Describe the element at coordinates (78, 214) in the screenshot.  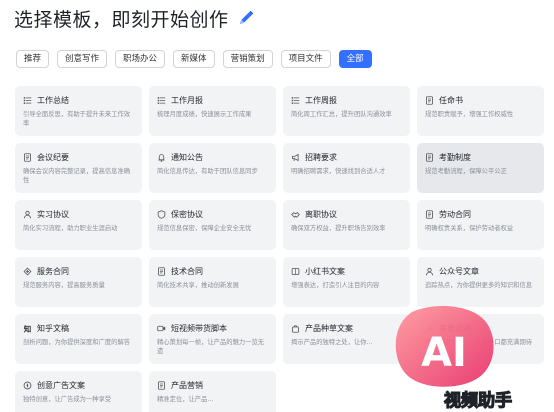
I see `template-card-header: 实习协议` at that location.